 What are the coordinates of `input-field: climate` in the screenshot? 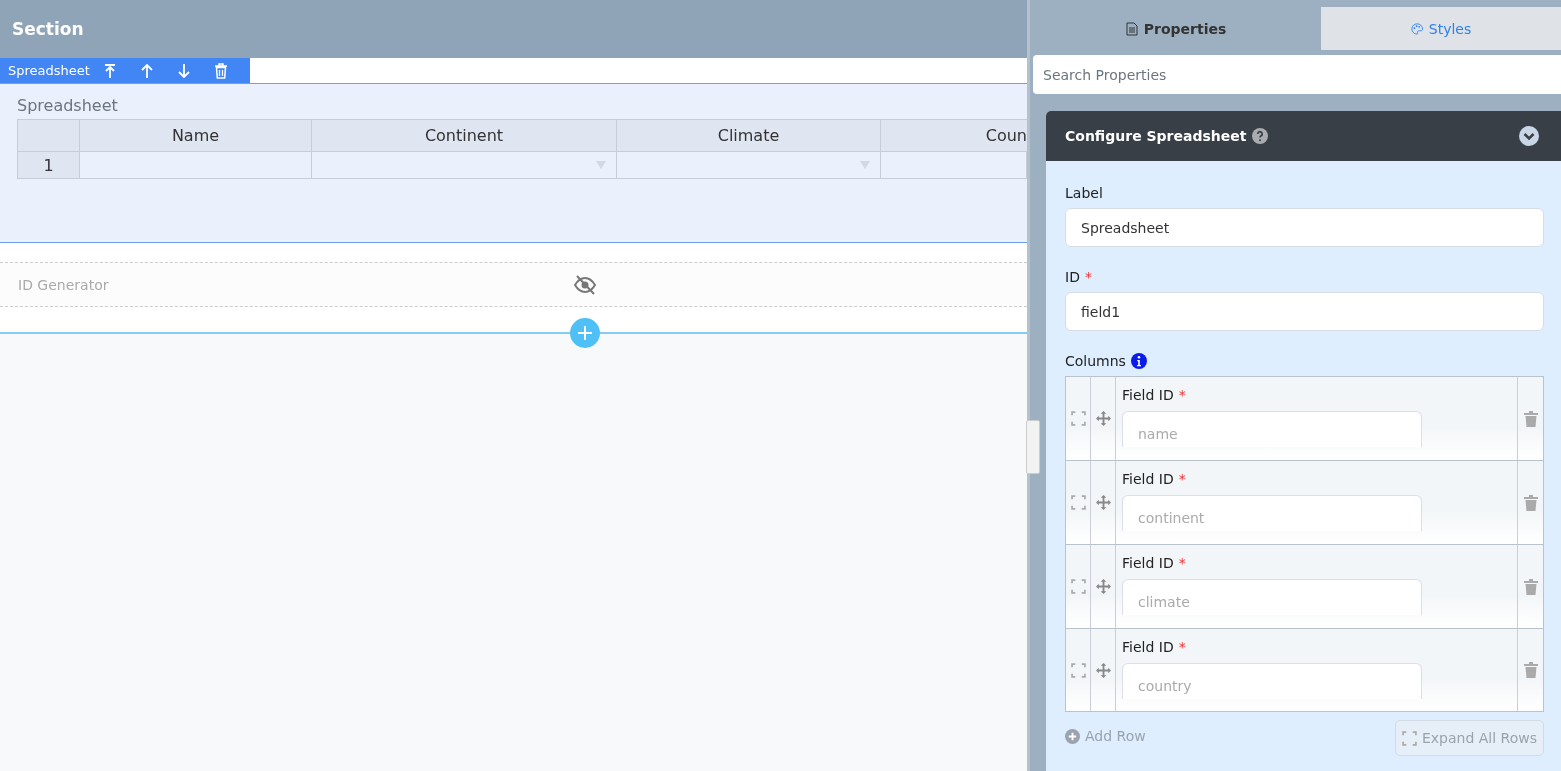 It's located at (1272, 597).